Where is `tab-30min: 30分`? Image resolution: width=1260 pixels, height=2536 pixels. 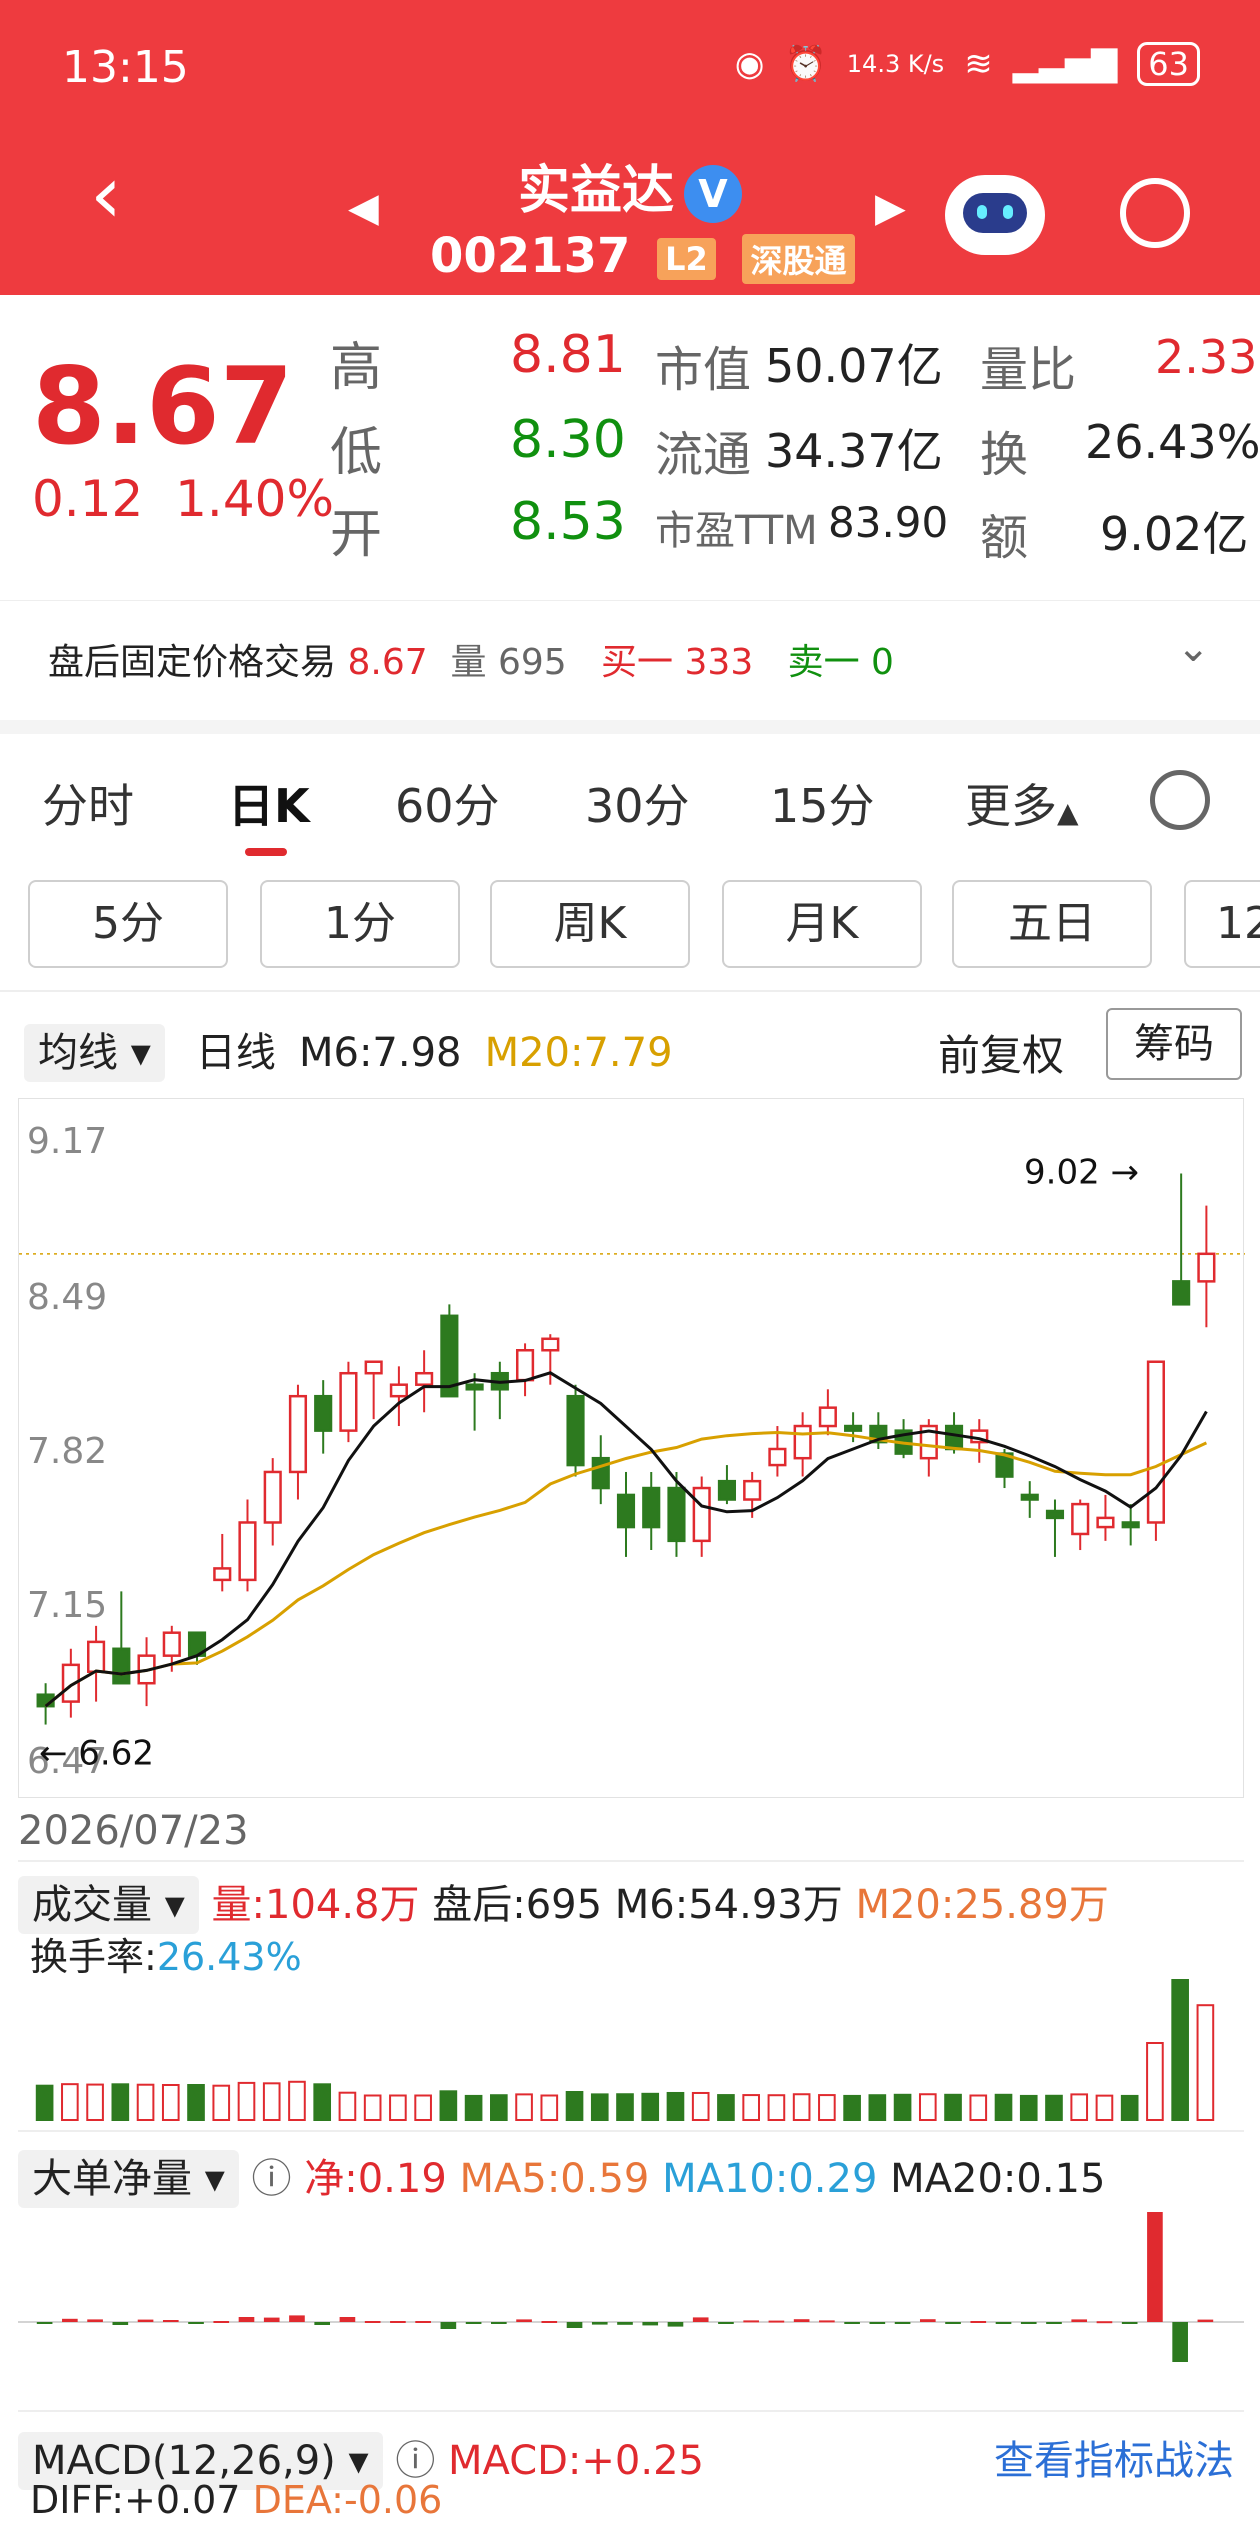
tab-30min: 30分 is located at coordinates (637, 803).